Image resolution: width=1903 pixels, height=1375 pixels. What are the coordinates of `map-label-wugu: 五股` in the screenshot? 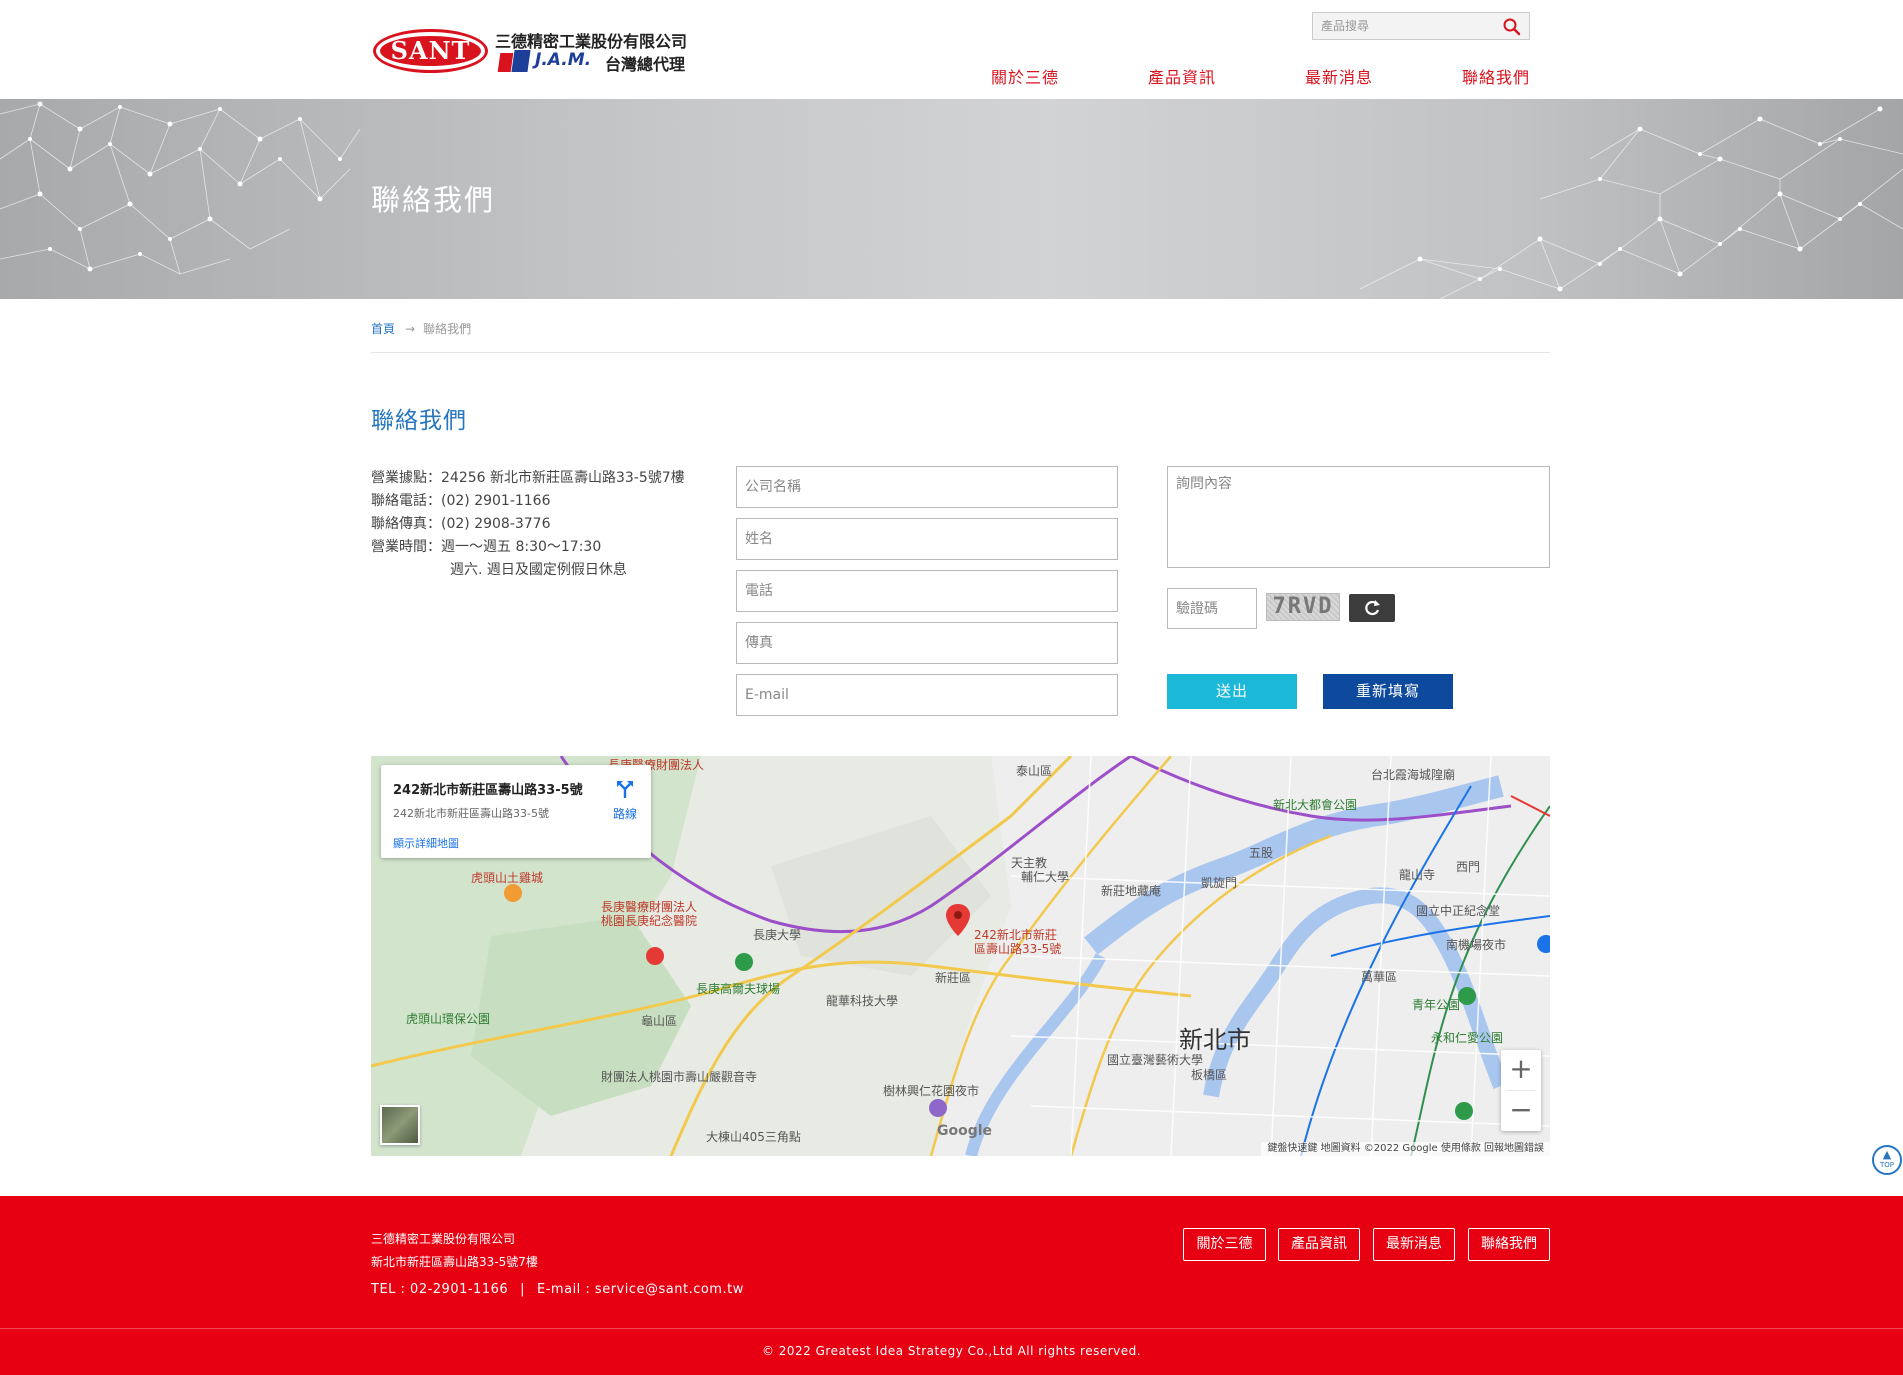 It's located at (1261, 853).